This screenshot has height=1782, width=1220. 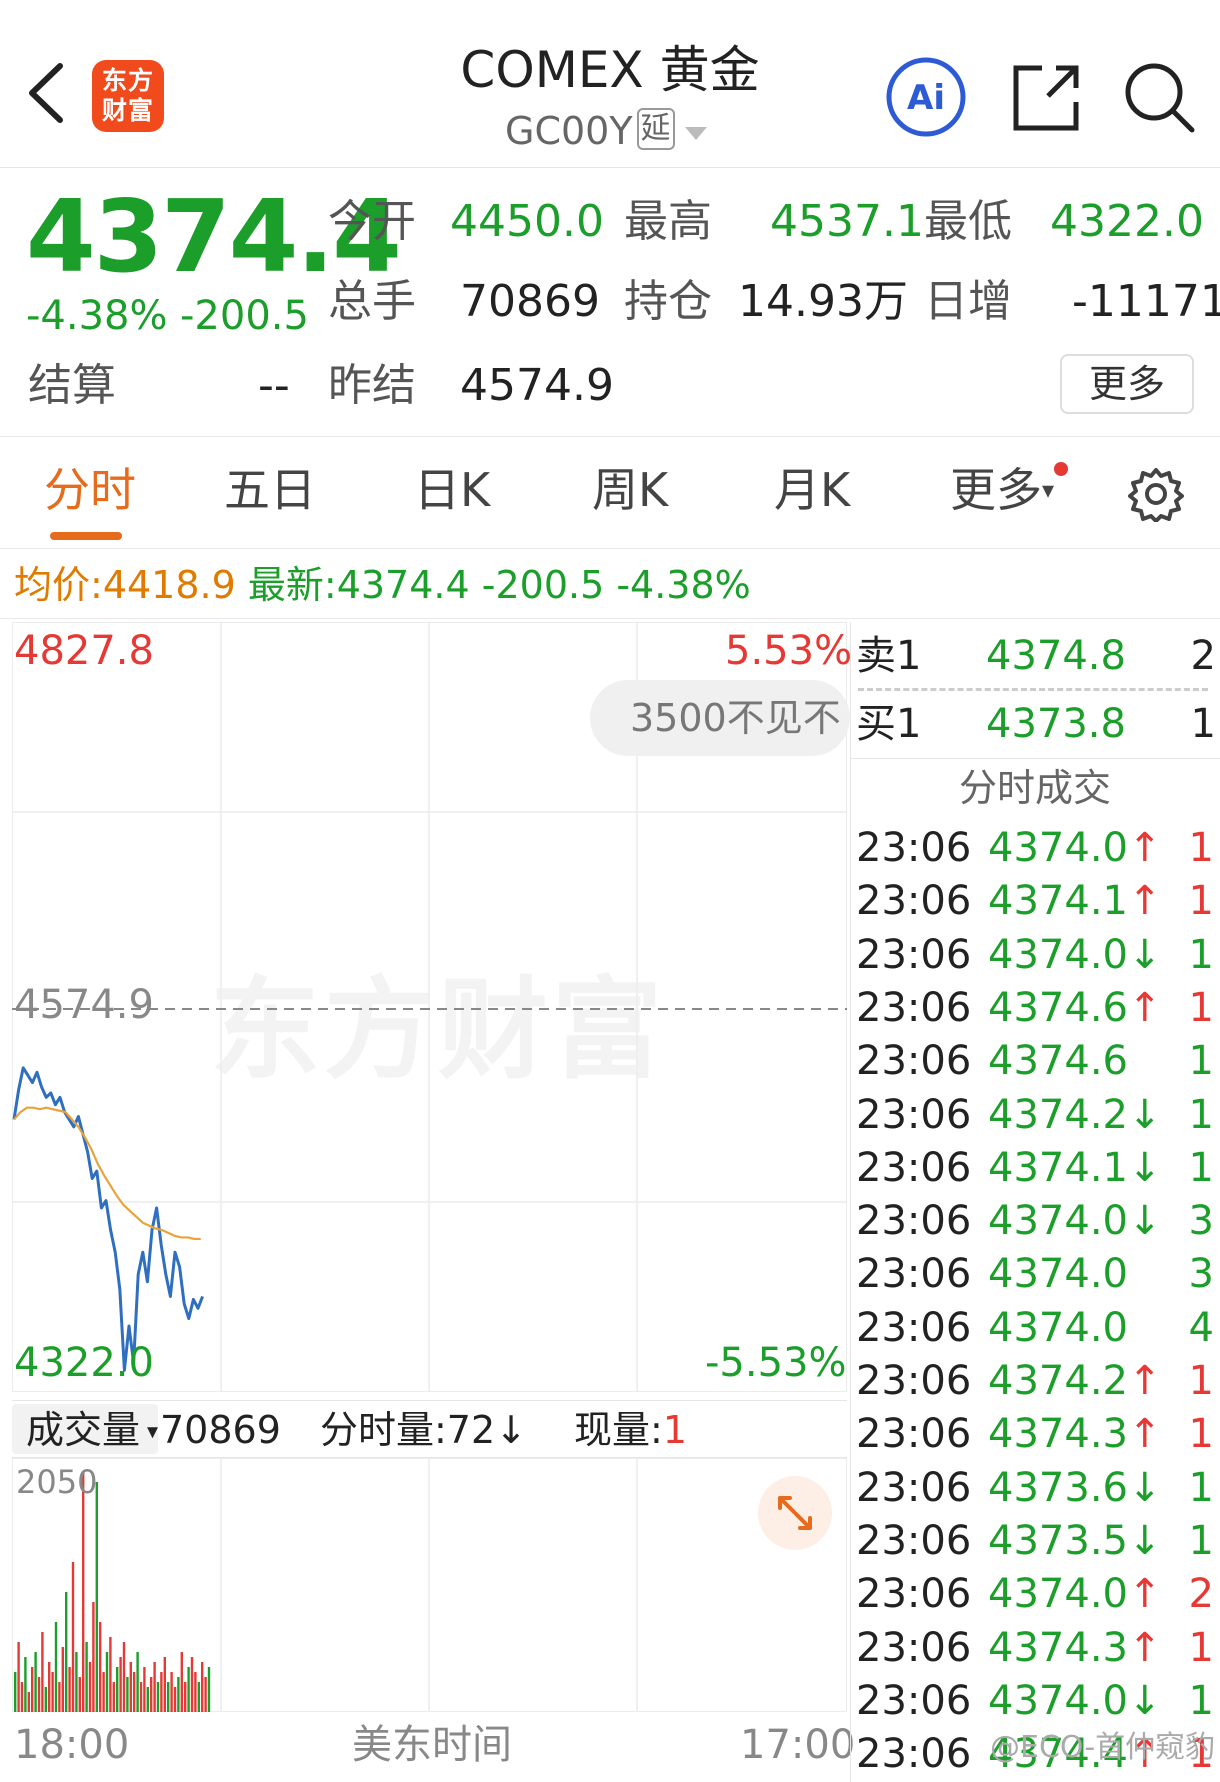 I want to click on volume-now: 现量:1, so click(x=630, y=1430).